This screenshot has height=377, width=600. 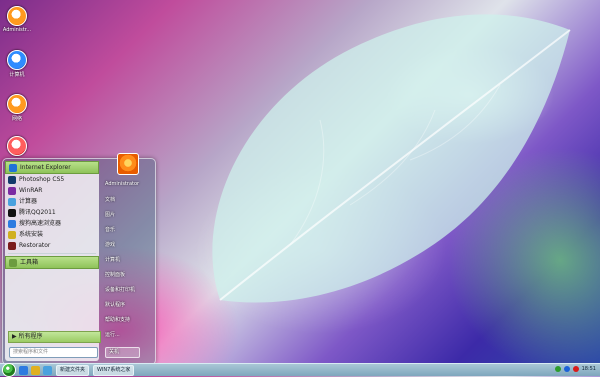 I want to click on browser-icon, so click(x=12, y=223).